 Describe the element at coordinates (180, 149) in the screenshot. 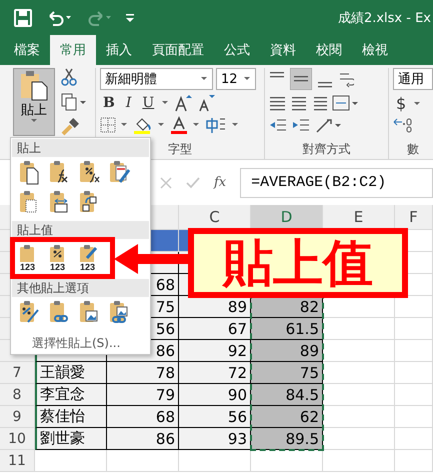

I see `group-label: 字型` at that location.